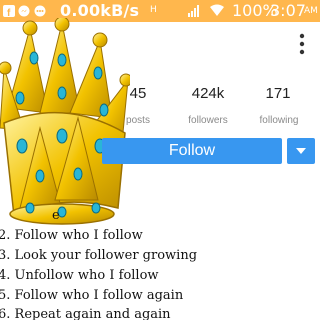  What do you see at coordinates (153, 10) in the screenshot?
I see `network-type: H` at bounding box center [153, 10].